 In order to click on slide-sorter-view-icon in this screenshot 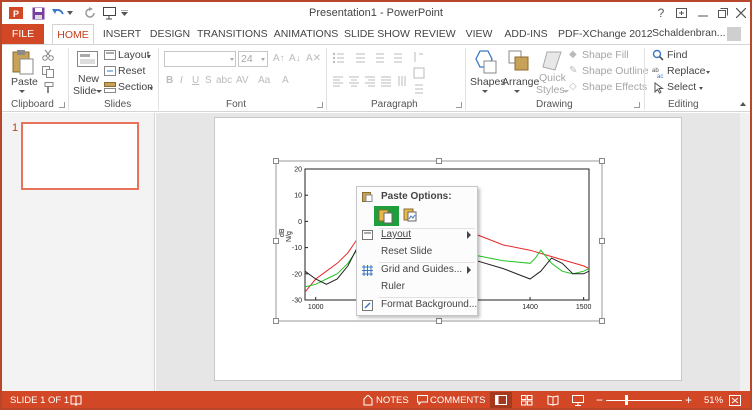, I will do `click(527, 401)`.